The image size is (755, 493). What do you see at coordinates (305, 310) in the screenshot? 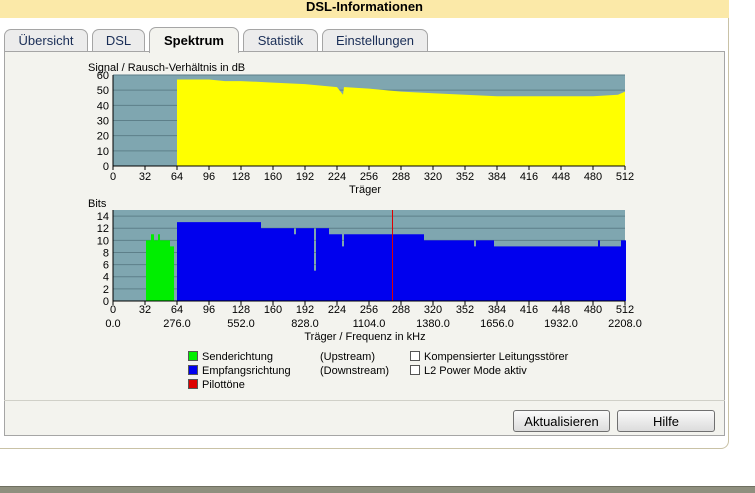
I see `bits-x-tick-label: 192` at bounding box center [305, 310].